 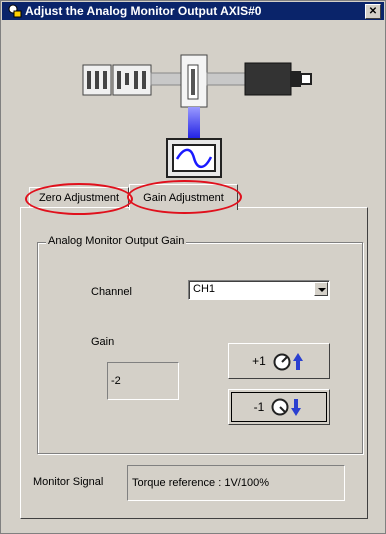 What do you see at coordinates (288, 362) in the screenshot?
I see `dial-up-arrow-icon` at bounding box center [288, 362].